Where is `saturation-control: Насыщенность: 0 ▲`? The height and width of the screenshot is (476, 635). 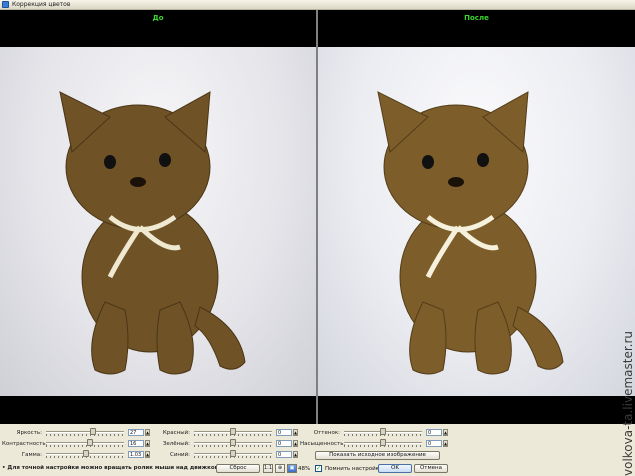 saturation-control: Насыщенность: 0 ▲ is located at coordinates (374, 443).